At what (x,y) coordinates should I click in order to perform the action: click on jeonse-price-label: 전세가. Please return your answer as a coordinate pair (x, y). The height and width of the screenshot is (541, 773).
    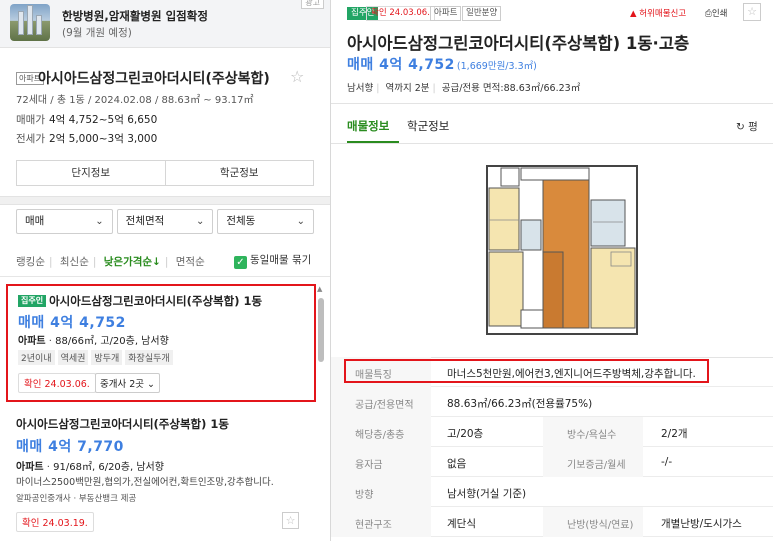
    Looking at the image, I should click on (30, 139).